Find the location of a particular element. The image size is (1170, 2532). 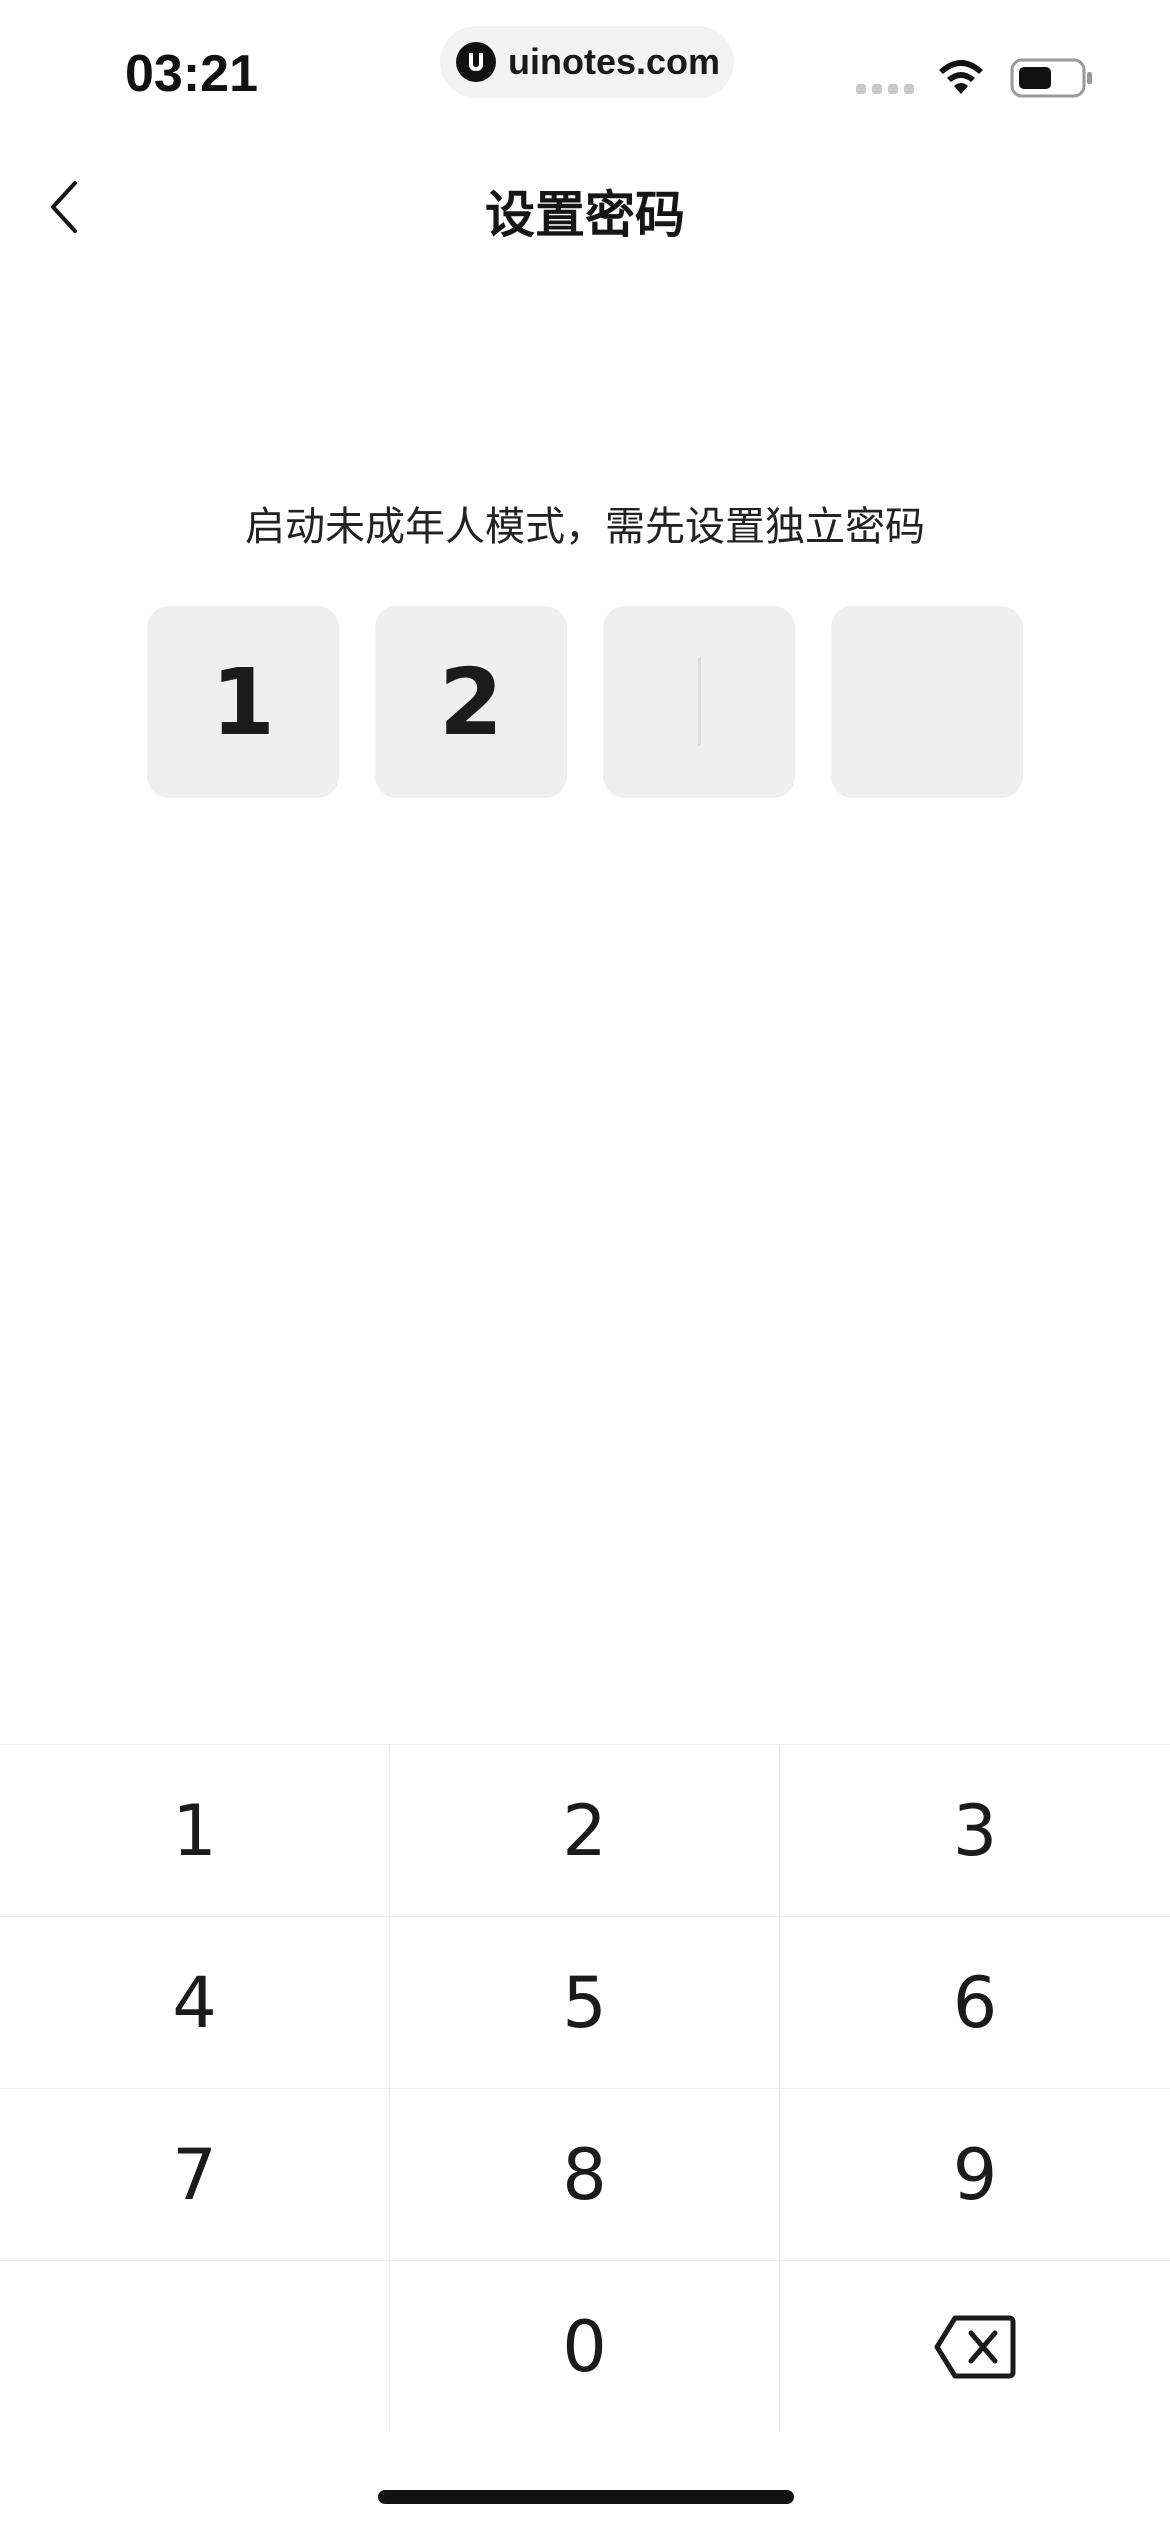

home-indicator is located at coordinates (586, 2497).